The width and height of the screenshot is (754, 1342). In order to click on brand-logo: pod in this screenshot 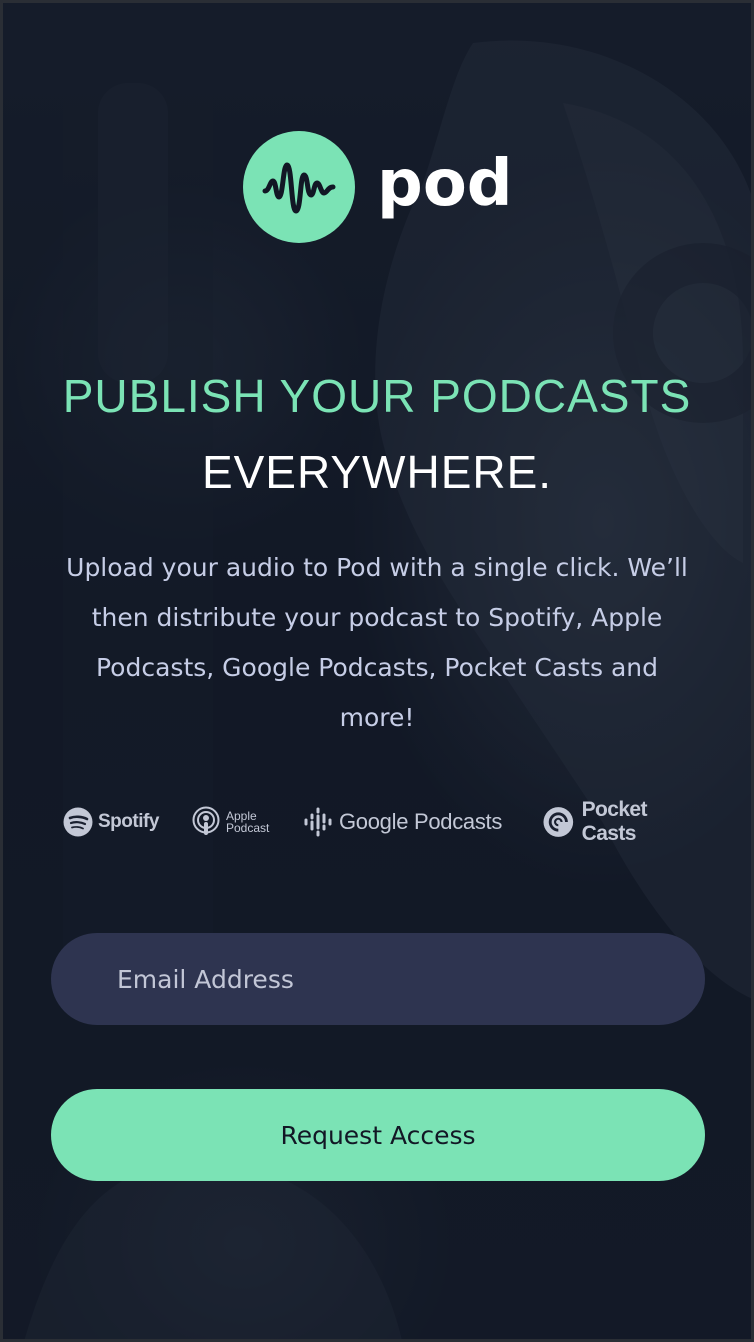, I will do `click(378, 187)`.